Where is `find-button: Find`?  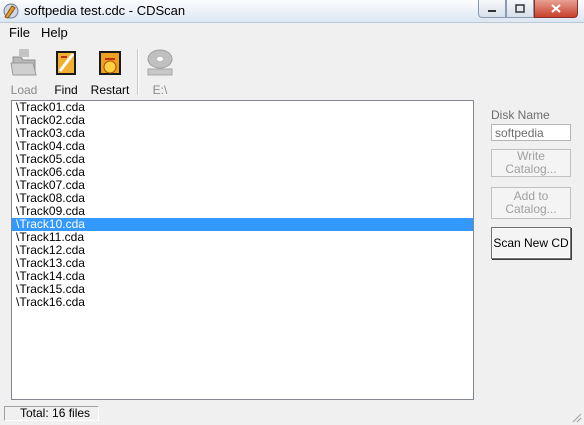
find-button: Find is located at coordinates (66, 71).